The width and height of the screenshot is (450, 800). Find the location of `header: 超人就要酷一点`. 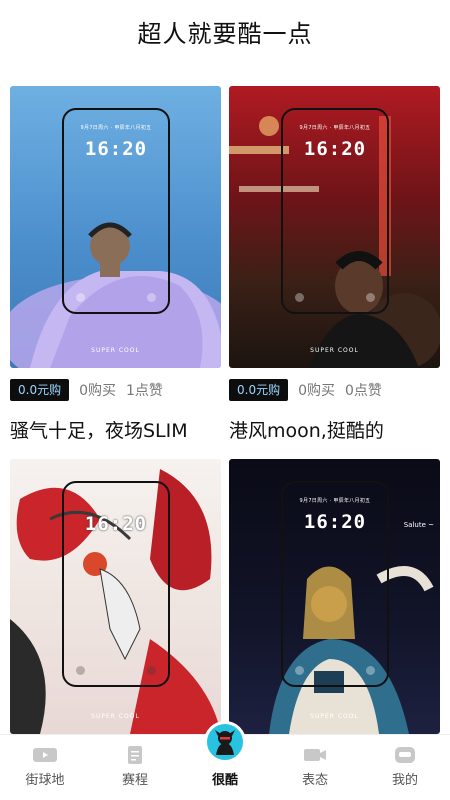

header: 超人就要酷一点 is located at coordinates (225, 31).